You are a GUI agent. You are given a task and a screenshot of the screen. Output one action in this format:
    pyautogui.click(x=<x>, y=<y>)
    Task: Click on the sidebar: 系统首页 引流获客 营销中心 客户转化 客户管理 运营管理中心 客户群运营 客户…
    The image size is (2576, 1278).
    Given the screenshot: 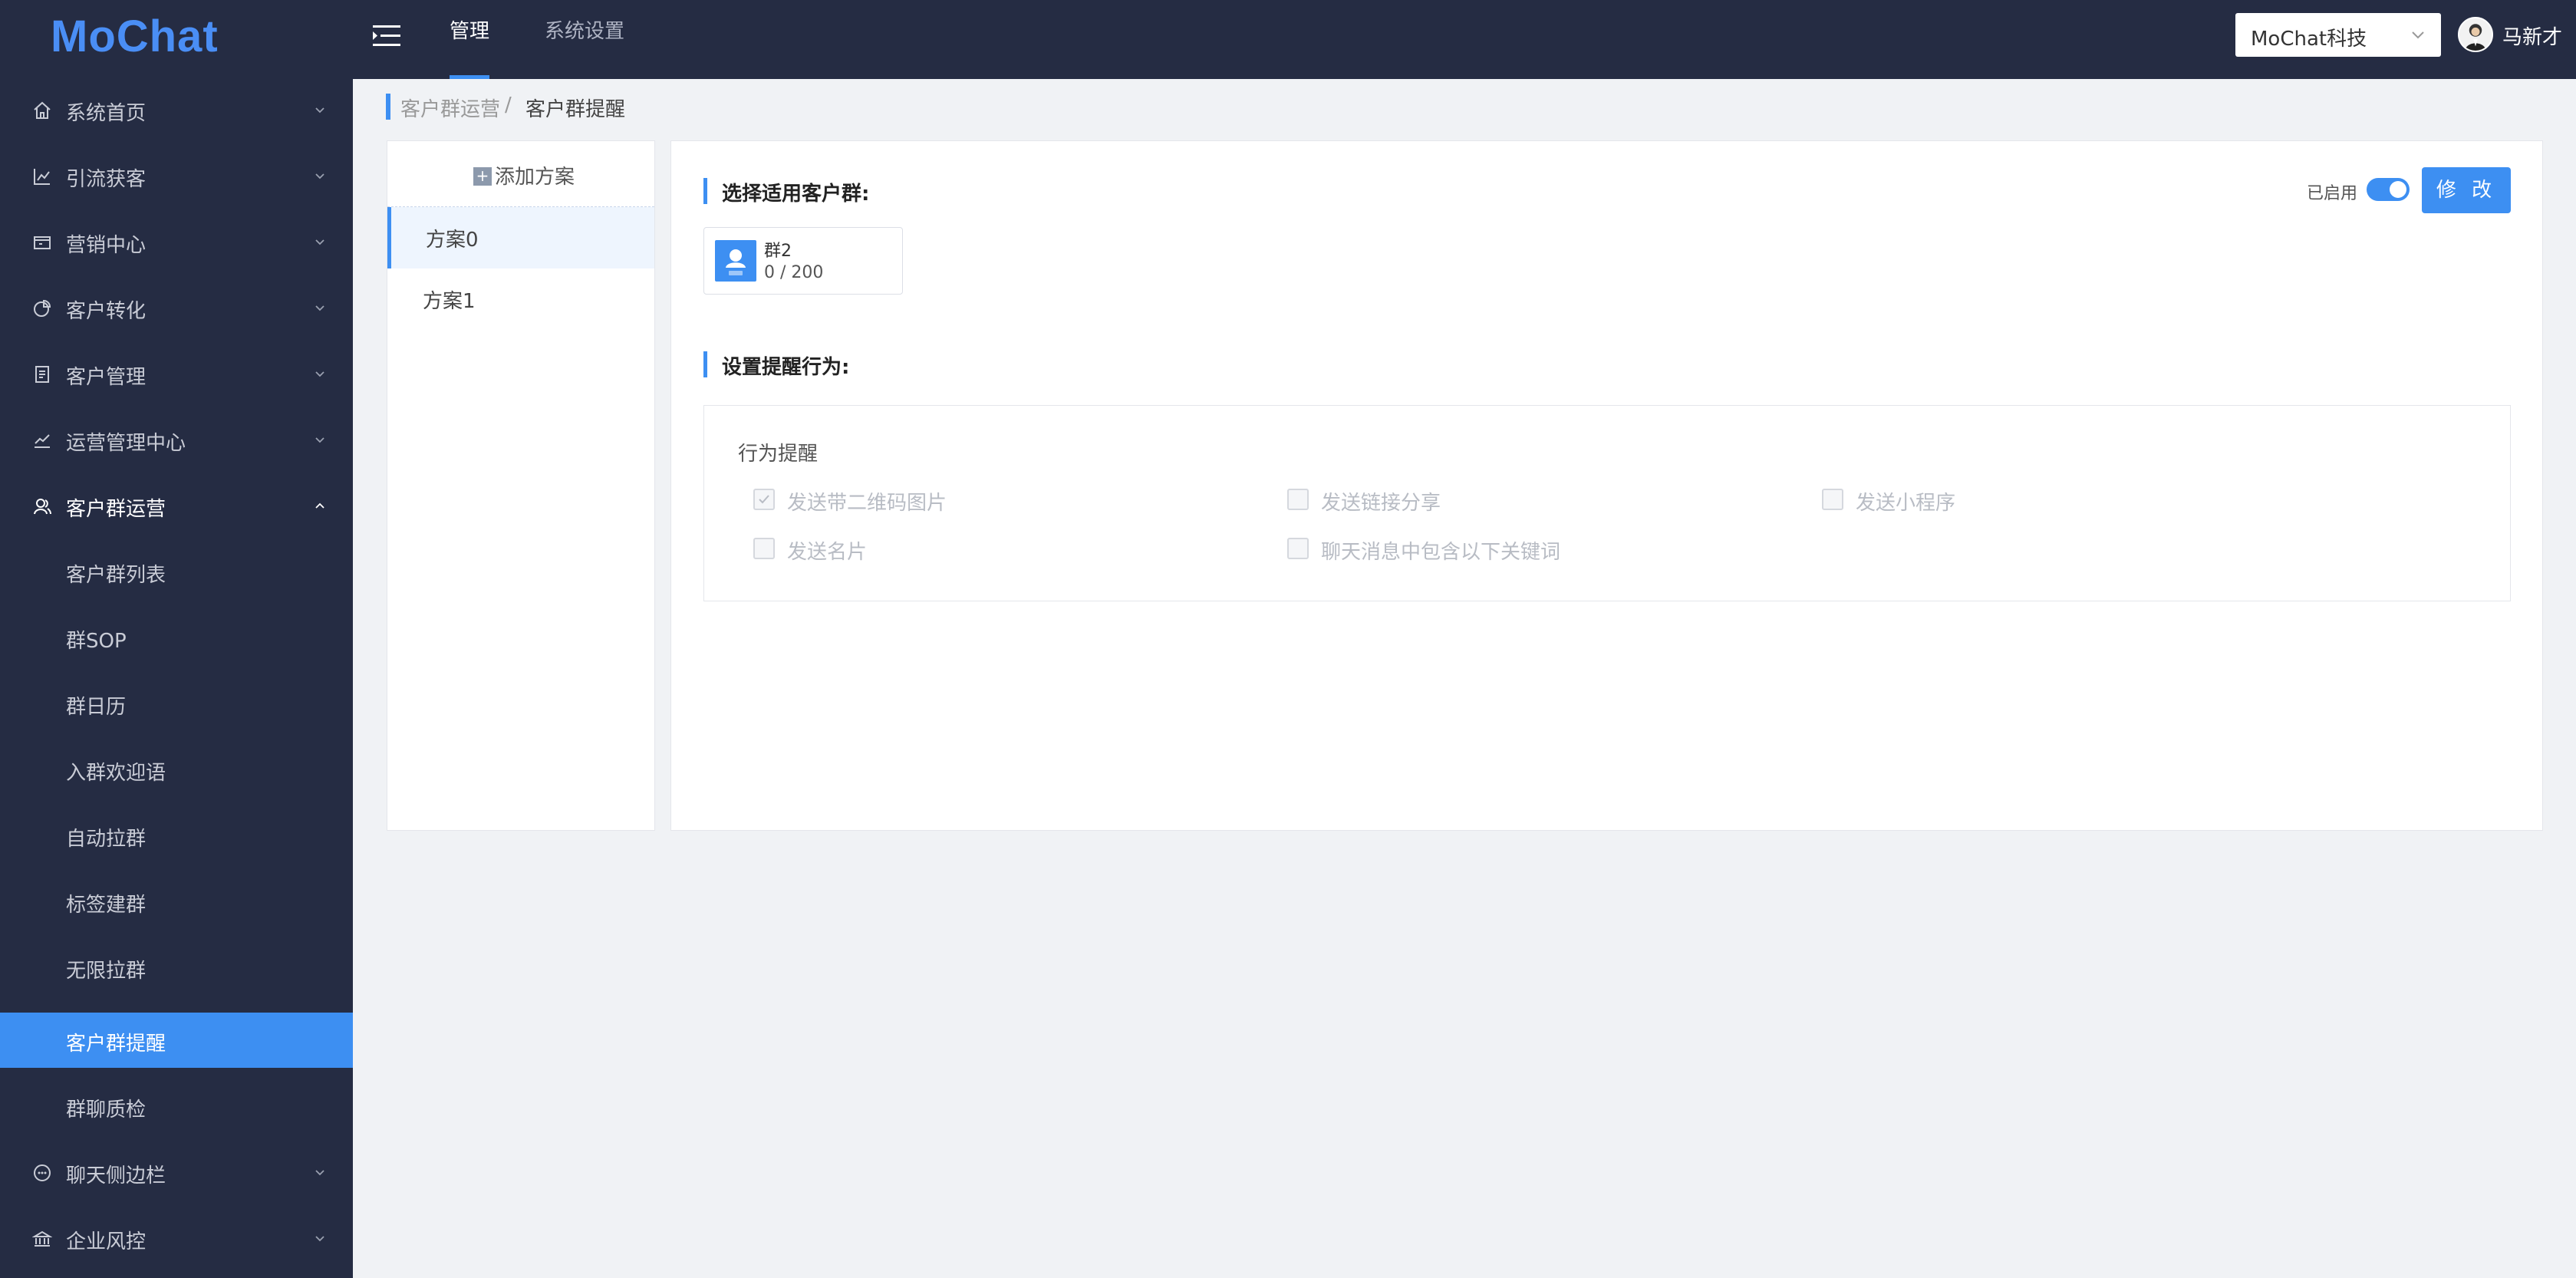 What is the action you would take?
    pyautogui.click(x=176, y=678)
    